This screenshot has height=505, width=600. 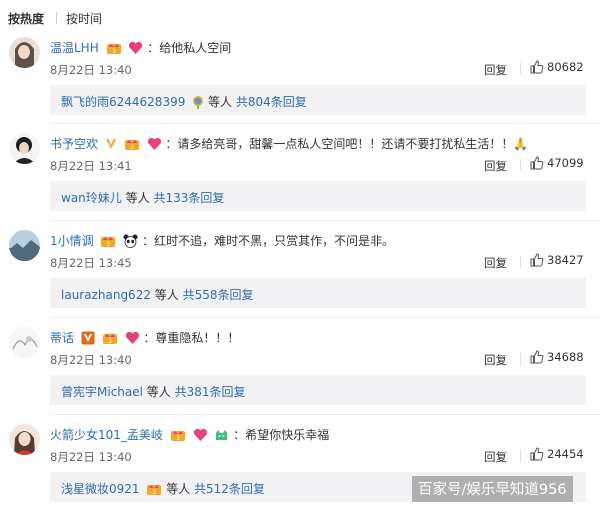 I want to click on comment-text: ：请多给亮哥，甜馨一点私人空间吧！！还请不要打扰私生活！！🙏, so click(x=347, y=144).